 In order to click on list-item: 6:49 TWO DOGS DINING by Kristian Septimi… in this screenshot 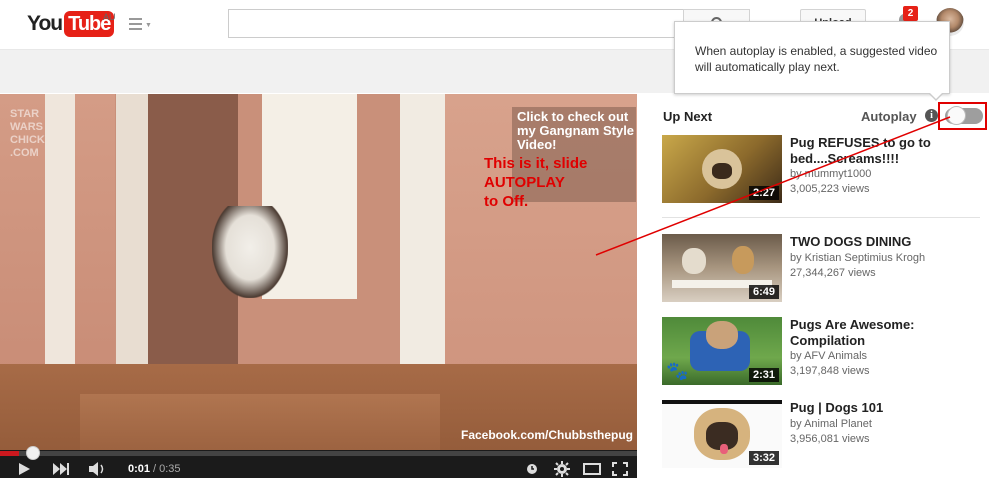, I will do `click(822, 269)`.